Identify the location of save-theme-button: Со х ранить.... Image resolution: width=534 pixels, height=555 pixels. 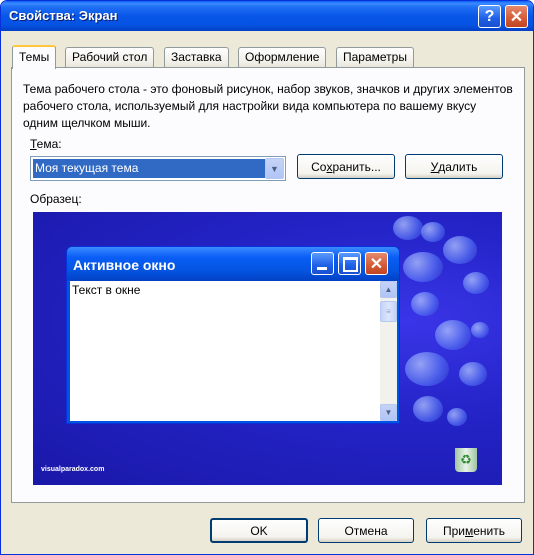
(346, 166).